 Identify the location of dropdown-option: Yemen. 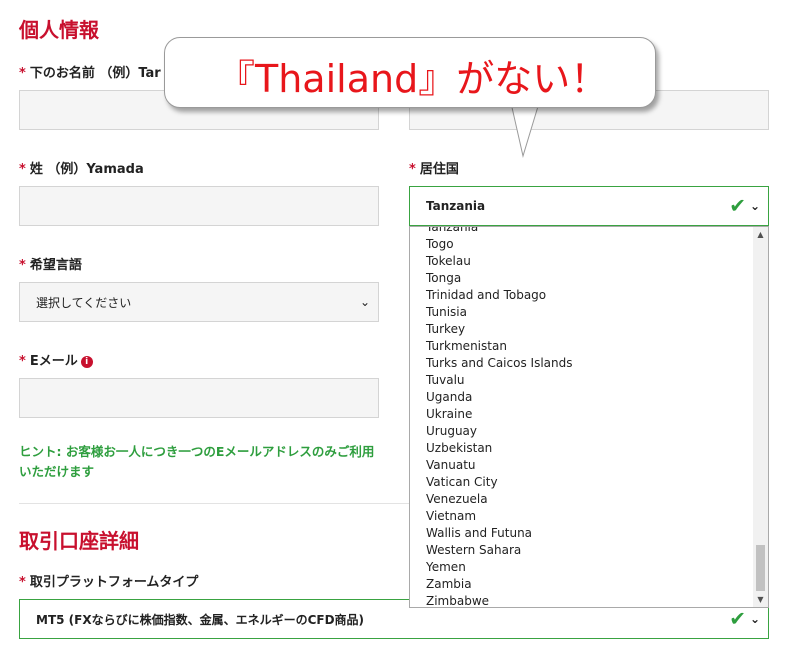
(589, 567).